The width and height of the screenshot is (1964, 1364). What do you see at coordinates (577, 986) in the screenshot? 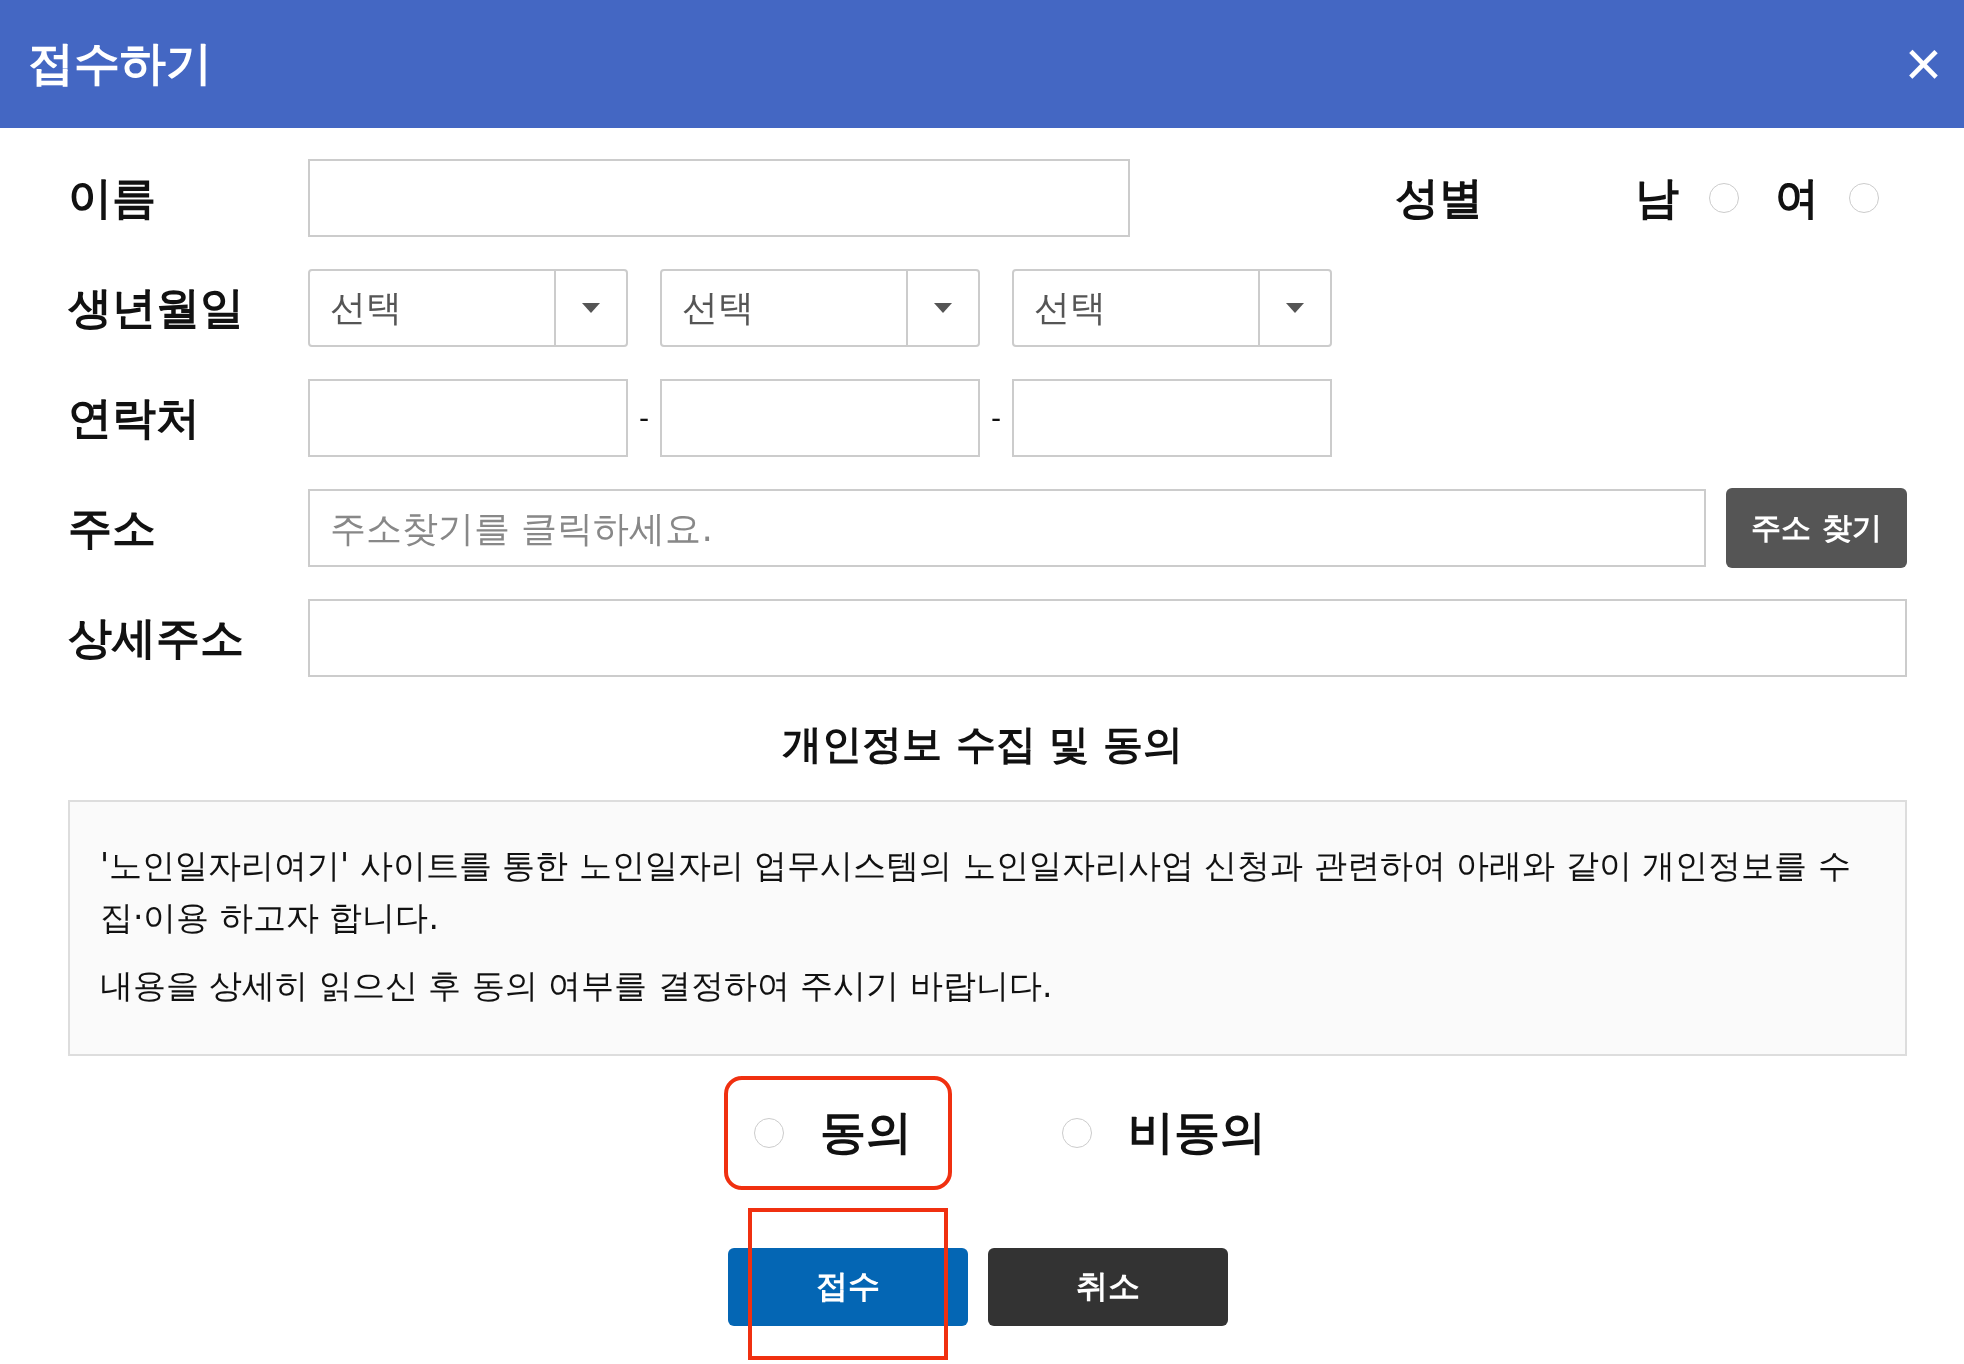
I see `notice-text: 내용을 상세히 읽으신 후 동의 여부를 결정하여 주시기 바랍니다.` at bounding box center [577, 986].